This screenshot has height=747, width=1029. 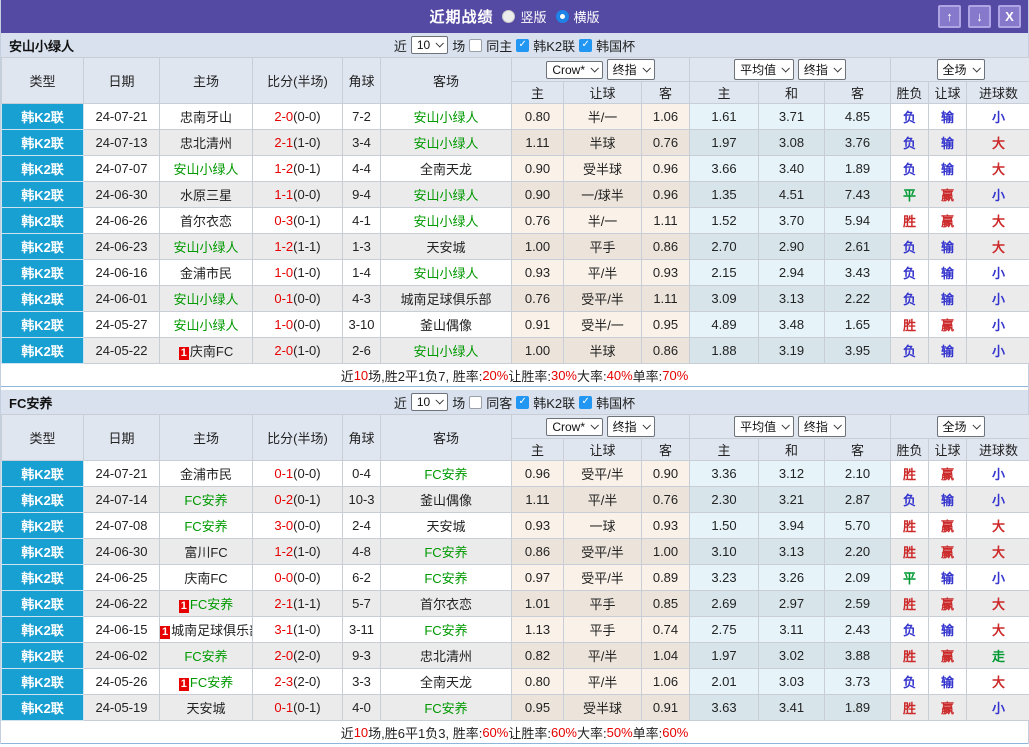 I want to click on away-team-cell: 安山小绿人, so click(x=446, y=273).